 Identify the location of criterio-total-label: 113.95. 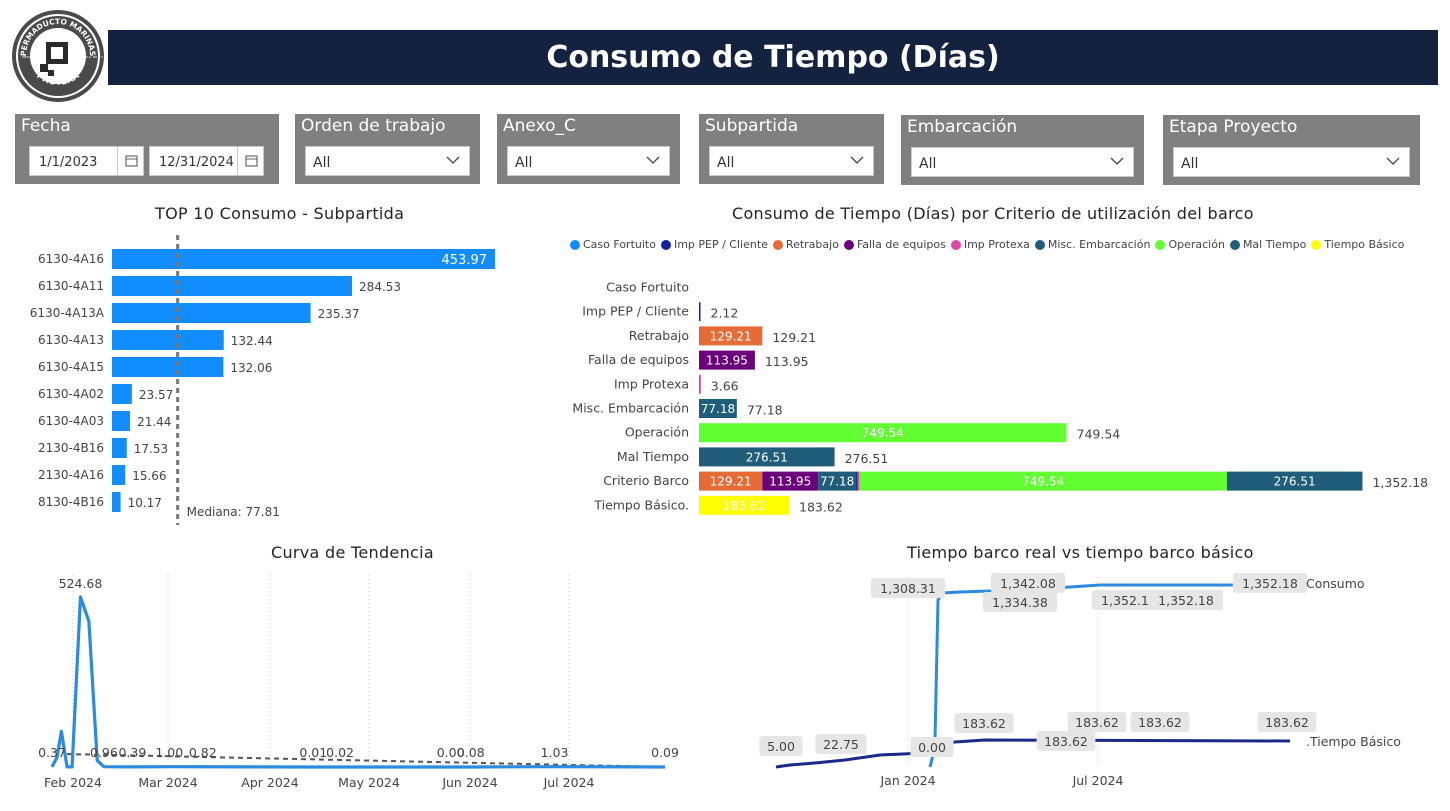
(787, 361).